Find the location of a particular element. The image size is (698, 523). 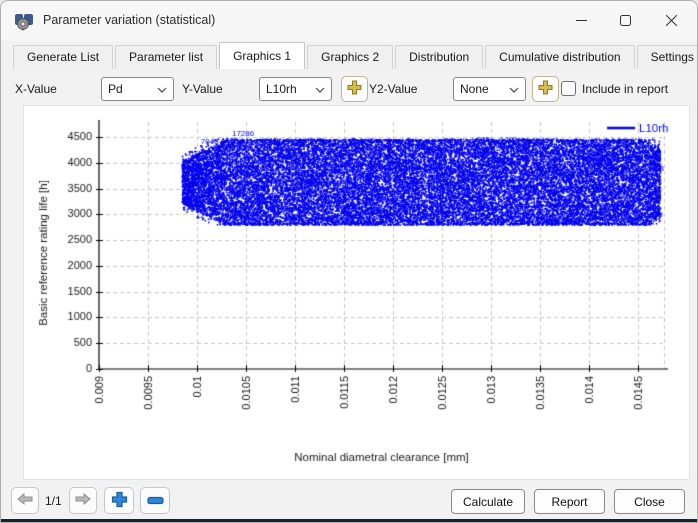

minimize-icon is located at coordinates (581, 20).